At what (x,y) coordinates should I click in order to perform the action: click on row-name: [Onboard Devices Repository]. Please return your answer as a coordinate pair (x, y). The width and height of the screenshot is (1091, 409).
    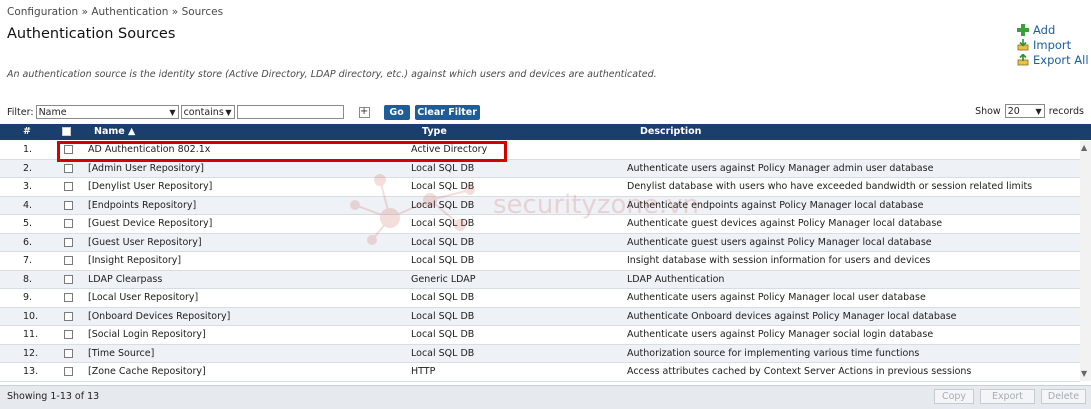
    Looking at the image, I should click on (159, 316).